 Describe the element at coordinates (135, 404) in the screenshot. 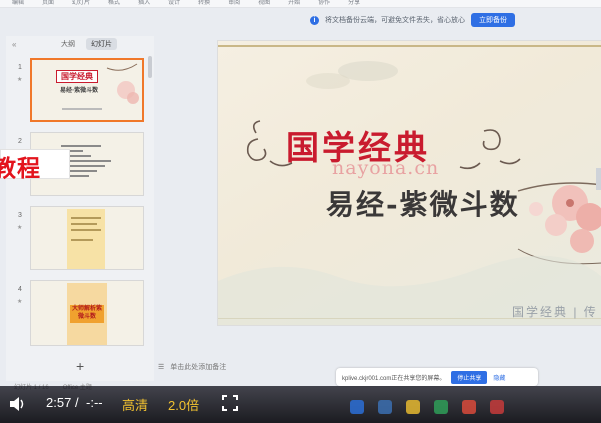

I see `quality-button: 高清` at that location.